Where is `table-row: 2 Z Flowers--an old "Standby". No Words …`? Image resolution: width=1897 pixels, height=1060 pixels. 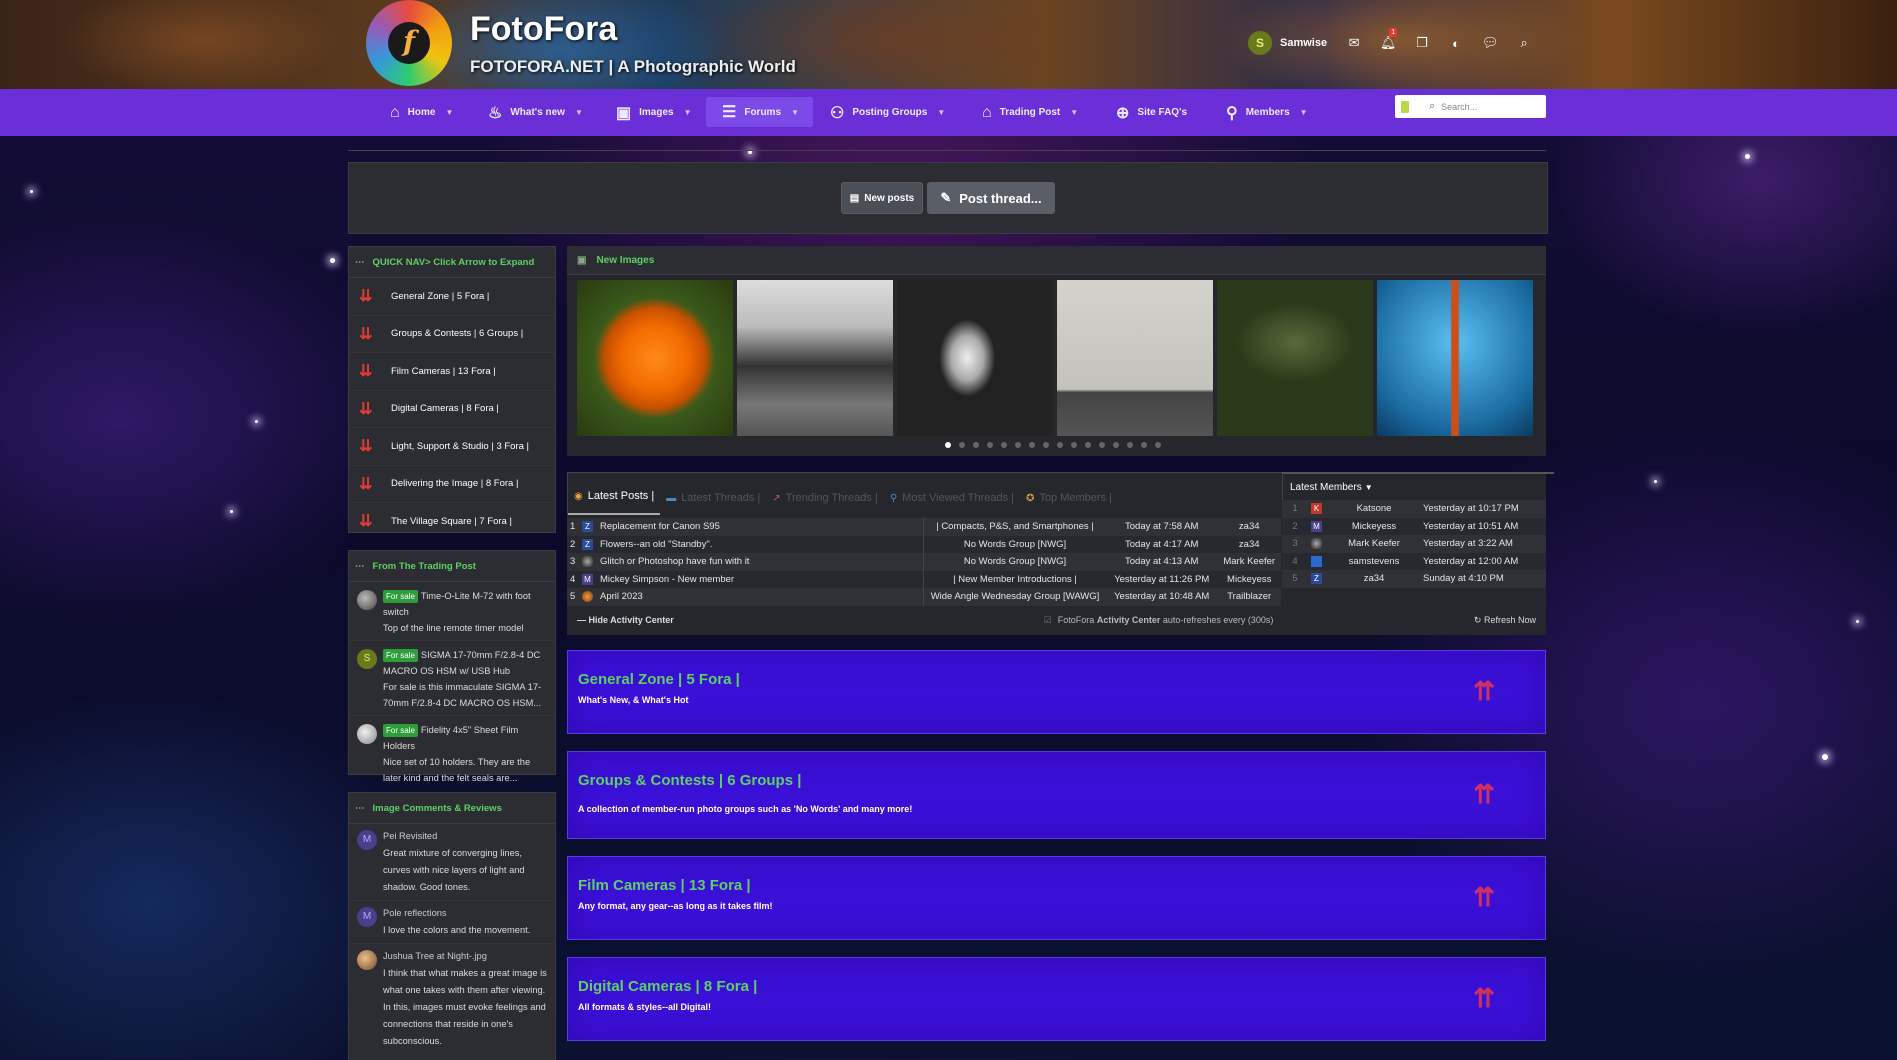
table-row: 2 Z Flowers--an old "Standby". No Words … is located at coordinates (924, 544).